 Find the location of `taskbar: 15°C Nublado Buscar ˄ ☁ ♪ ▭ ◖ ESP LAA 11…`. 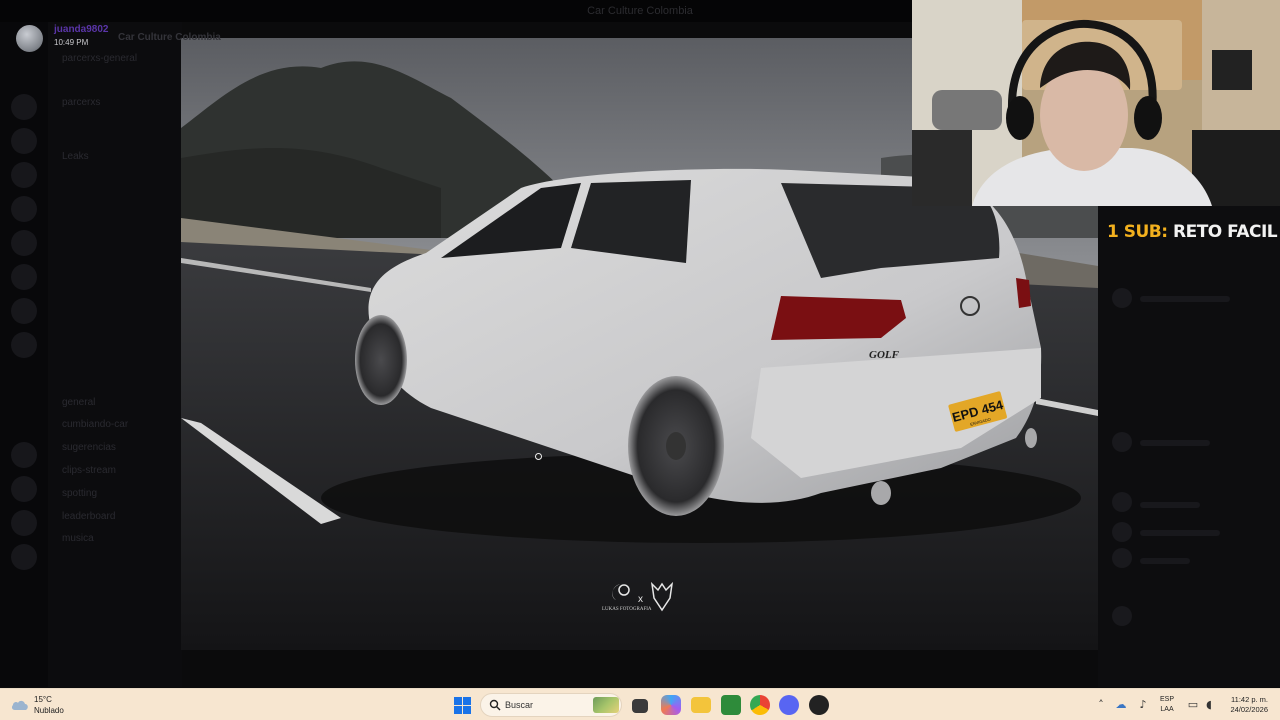

taskbar: 15°C Nublado Buscar ˄ ☁ ♪ ▭ ◖ ESP LAA 11… is located at coordinates (640, 704).